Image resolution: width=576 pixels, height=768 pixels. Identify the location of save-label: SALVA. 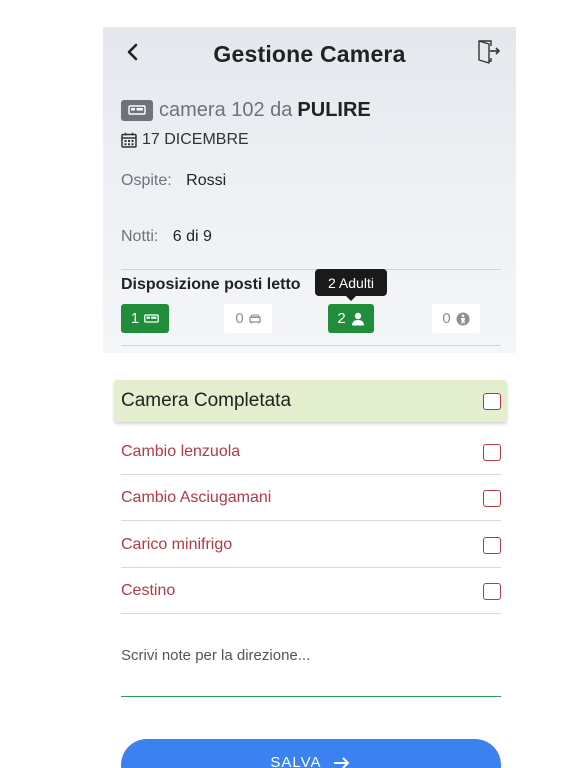
(296, 761).